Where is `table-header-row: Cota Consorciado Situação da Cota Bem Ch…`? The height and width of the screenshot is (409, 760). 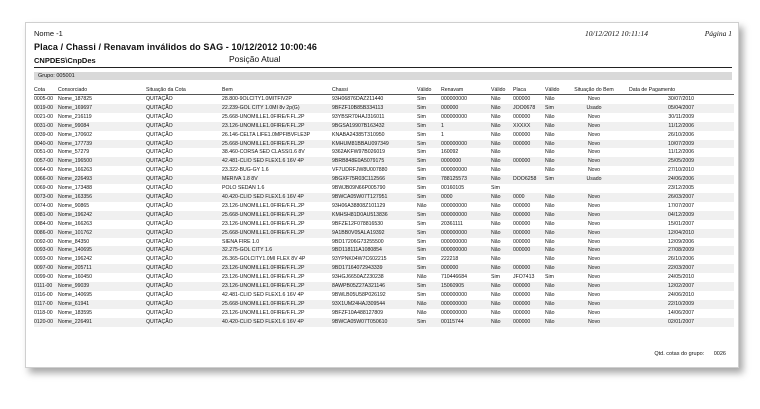 table-header-row: Cota Consorciado Situação da Cota Bem Ch… is located at coordinates (384, 90).